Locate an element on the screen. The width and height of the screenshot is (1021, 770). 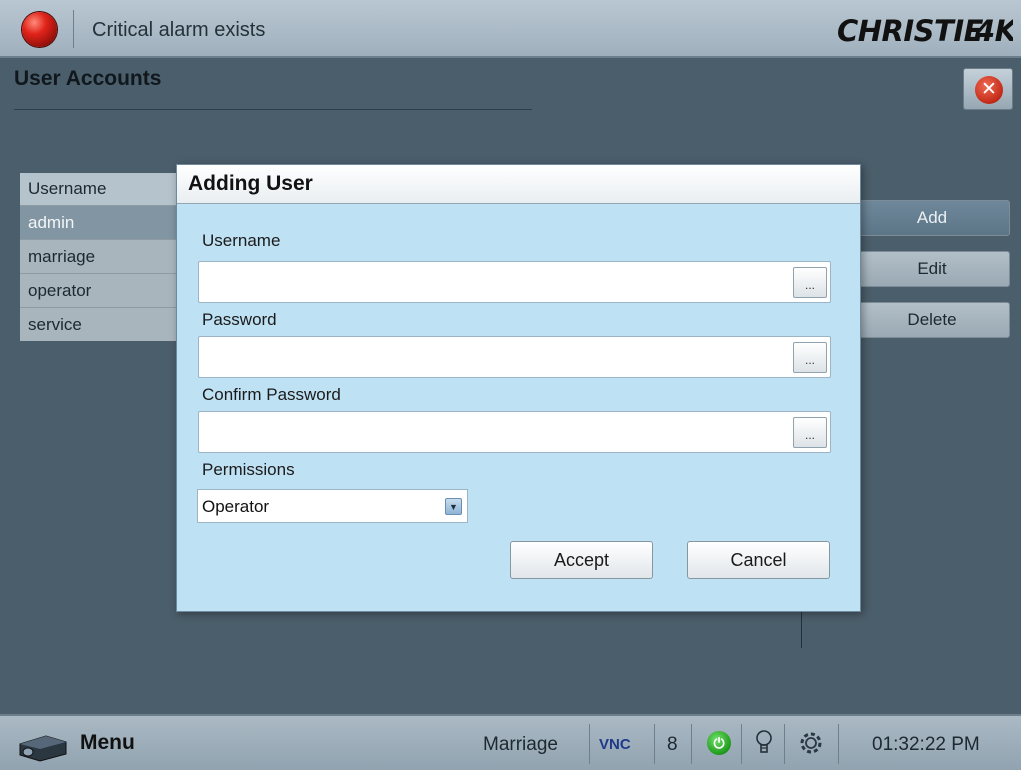
clock: 01:32:22 PM is located at coordinates (926, 744).